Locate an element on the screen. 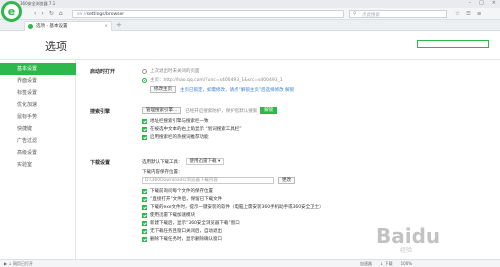 Image resolution: width=500 pixels, height=267 pixels. status-text: ▶ ↓ 网页已打开 is located at coordinates (18, 263).